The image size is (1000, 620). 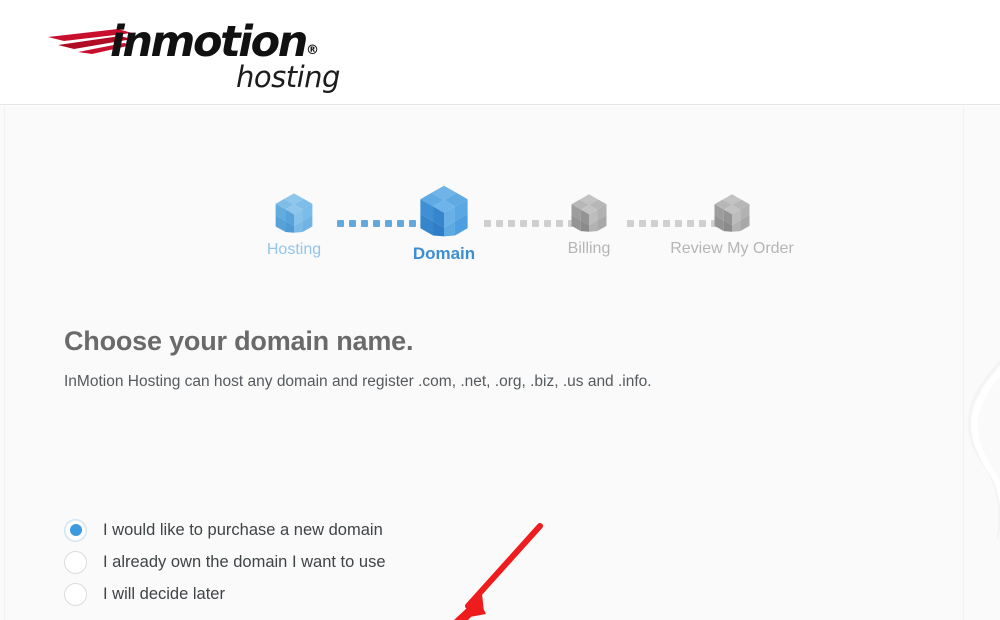 I want to click on logo-registered-mark: ®, so click(x=312, y=50).